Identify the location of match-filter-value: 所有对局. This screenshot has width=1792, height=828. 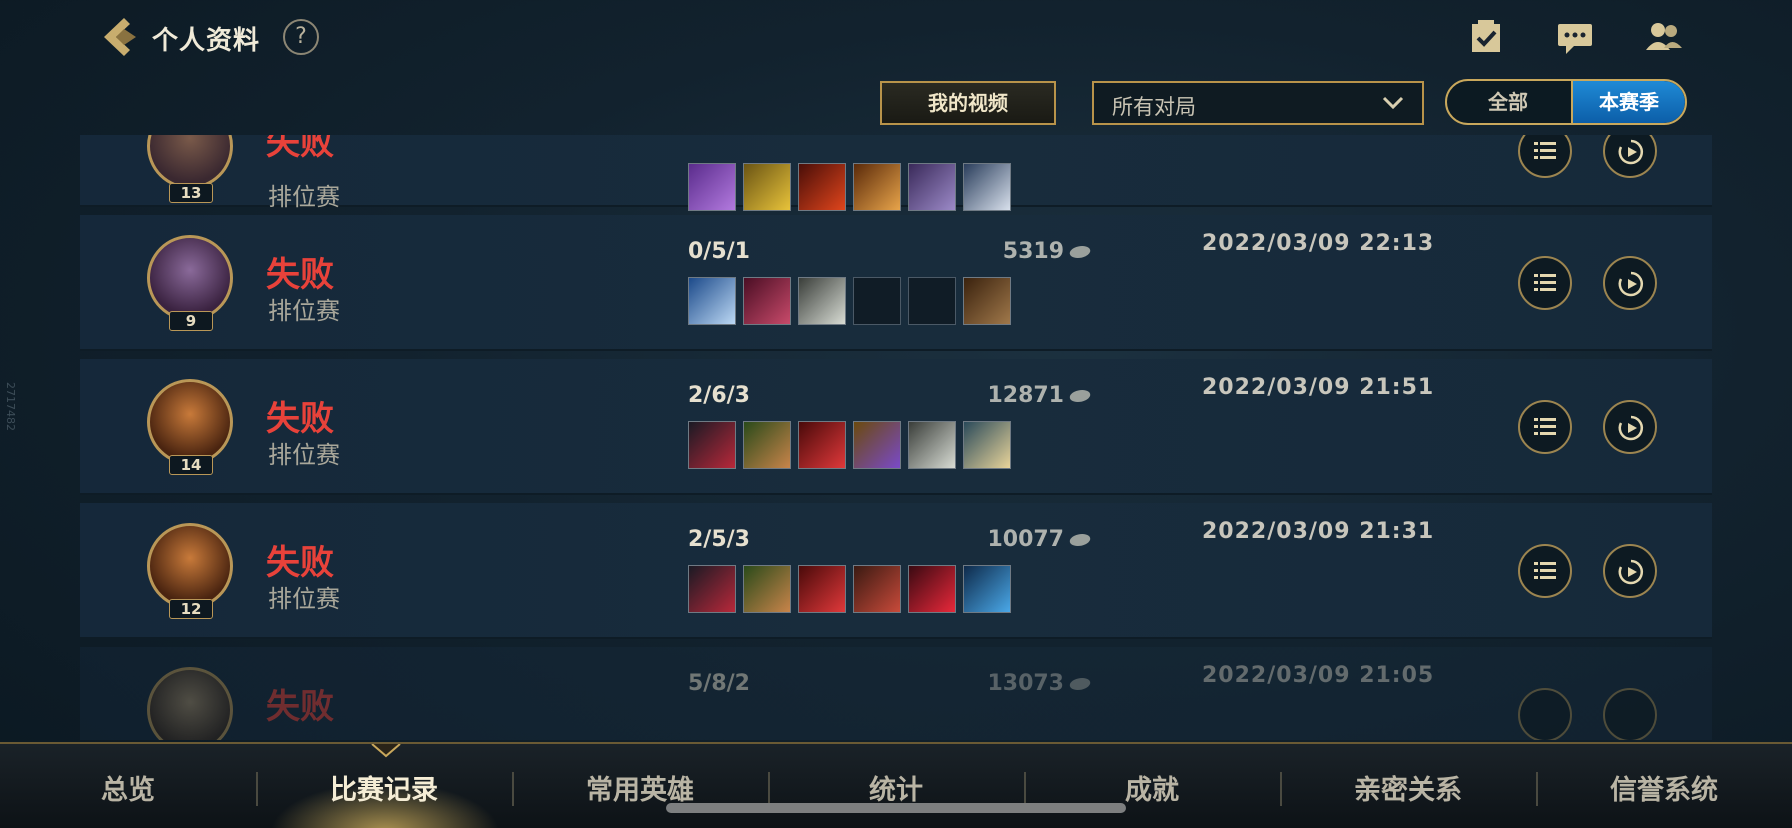
(1154, 107).